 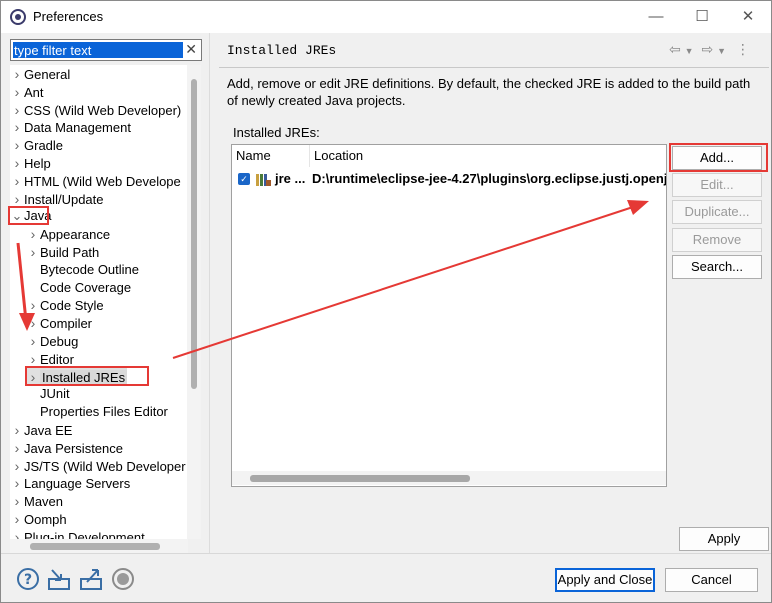 I want to click on tree-item-help: › Help, so click(x=30, y=163).